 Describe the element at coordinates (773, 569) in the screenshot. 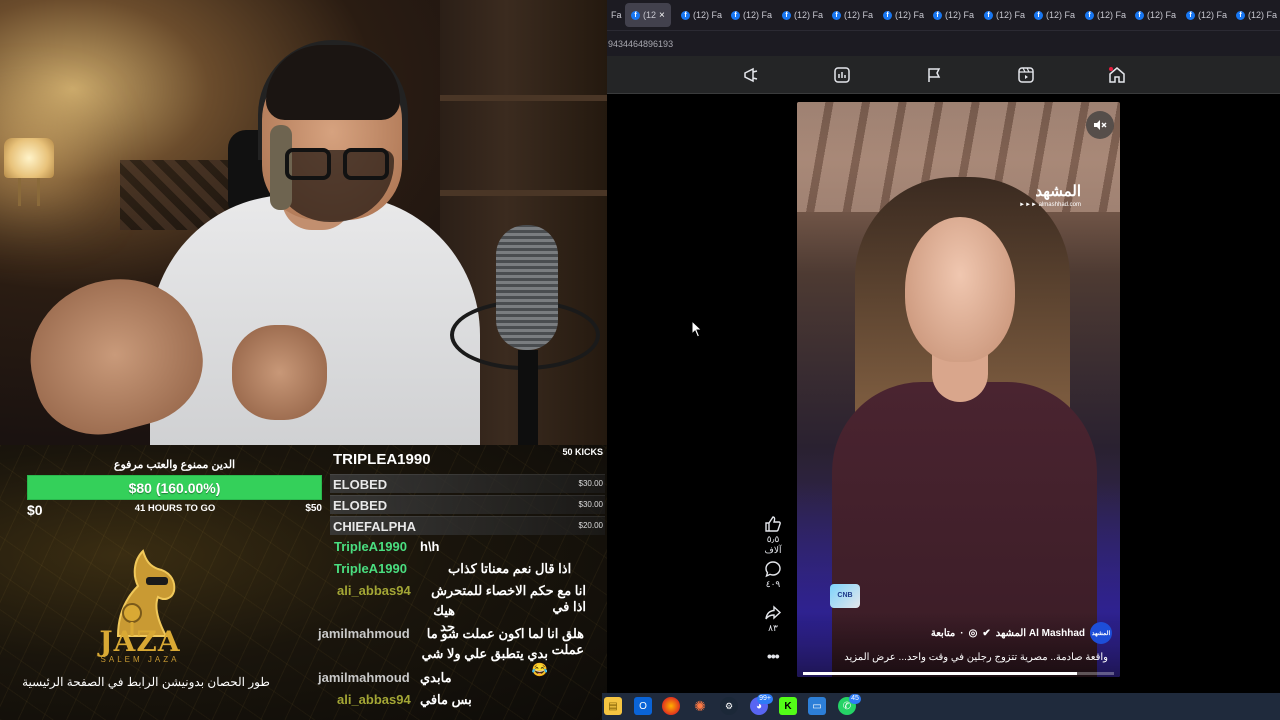

I see `comment-icon` at that location.